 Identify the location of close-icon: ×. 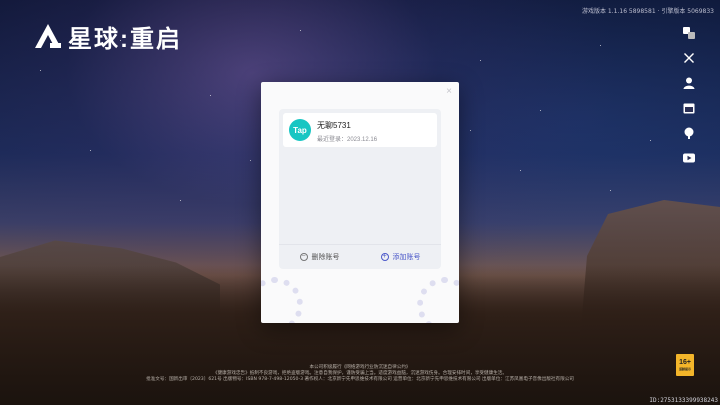
(449, 92).